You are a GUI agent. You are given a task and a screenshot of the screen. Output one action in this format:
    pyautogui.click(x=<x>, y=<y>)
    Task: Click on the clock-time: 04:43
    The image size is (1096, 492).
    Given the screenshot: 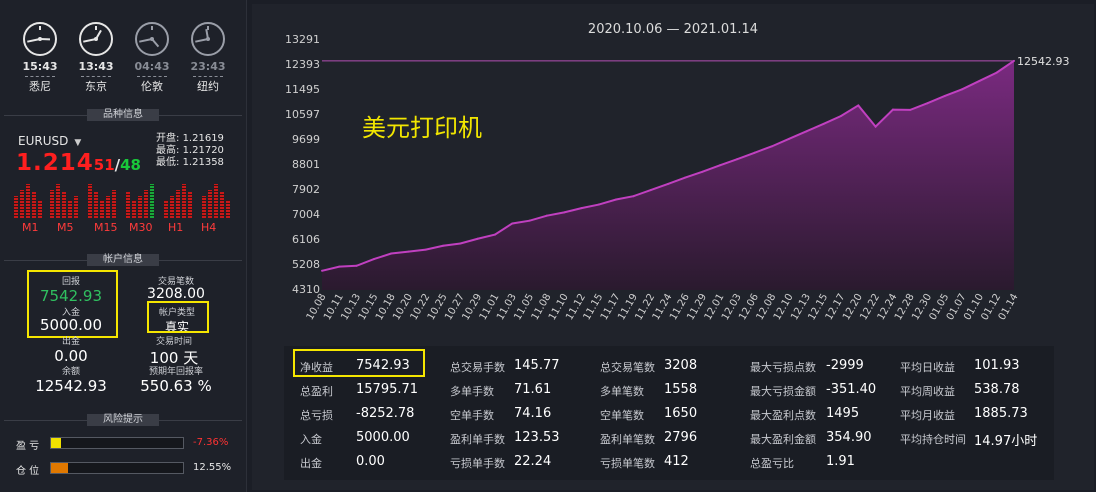 What is the action you would take?
    pyautogui.click(x=152, y=66)
    